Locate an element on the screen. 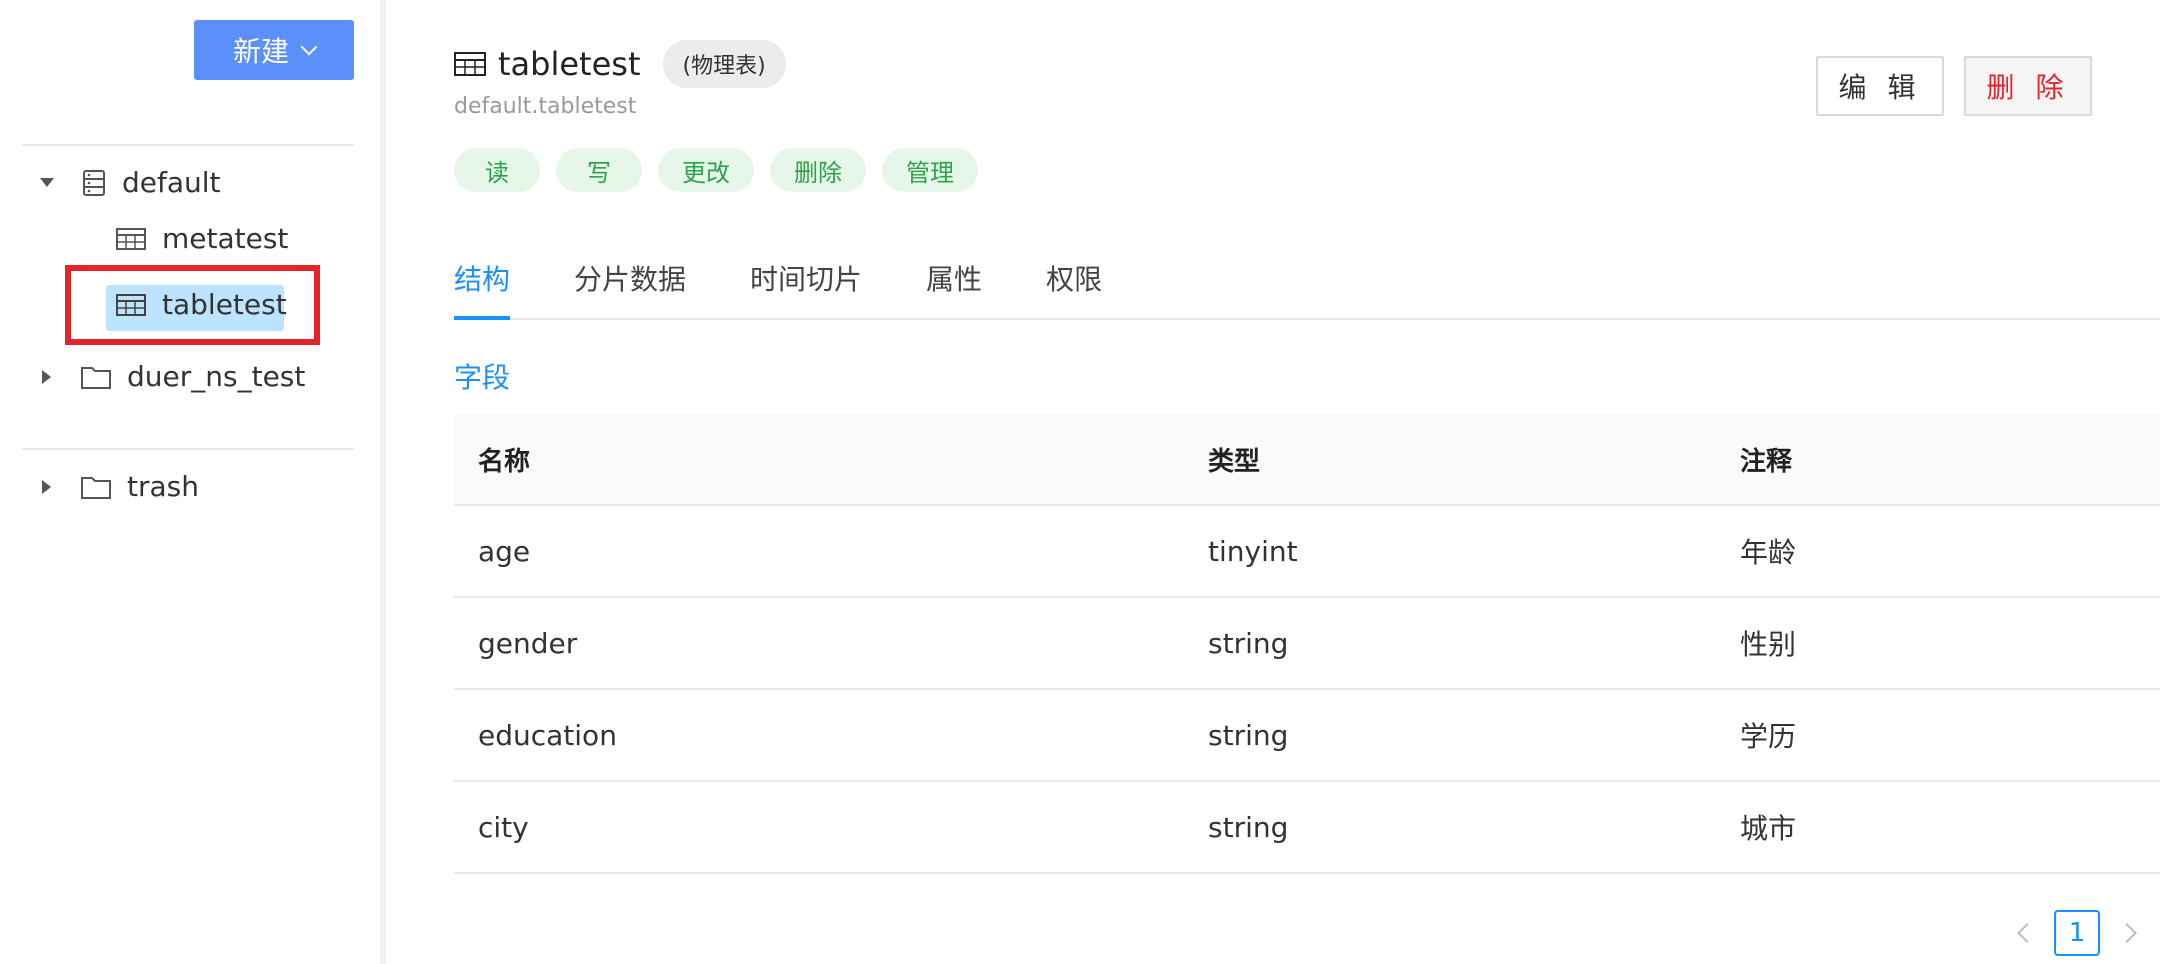 Image resolution: width=2160 pixels, height=964 pixels. cell-comment: 年龄 is located at coordinates (1768, 552).